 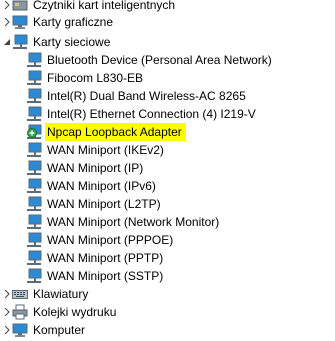 I want to click on tree-item-keyboards: Klawiatury, so click(x=45, y=294).